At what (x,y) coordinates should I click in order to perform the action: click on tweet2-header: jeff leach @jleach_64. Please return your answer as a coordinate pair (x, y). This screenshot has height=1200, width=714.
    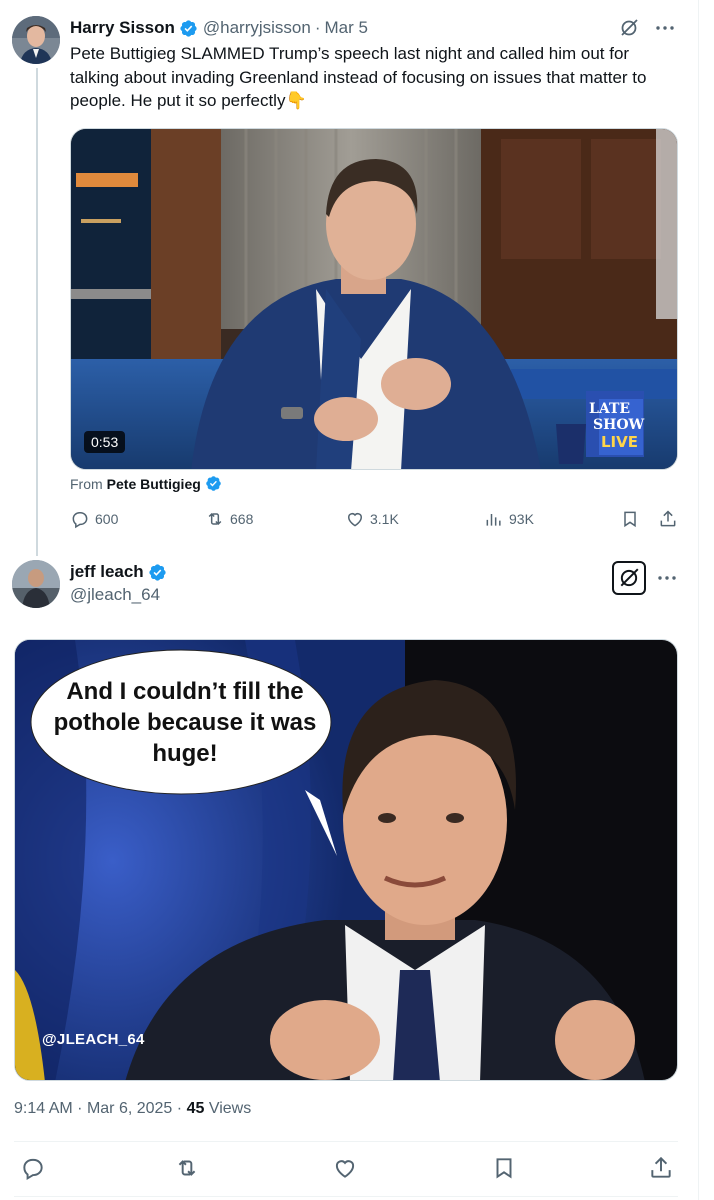
    Looking at the image, I should click on (118, 583).